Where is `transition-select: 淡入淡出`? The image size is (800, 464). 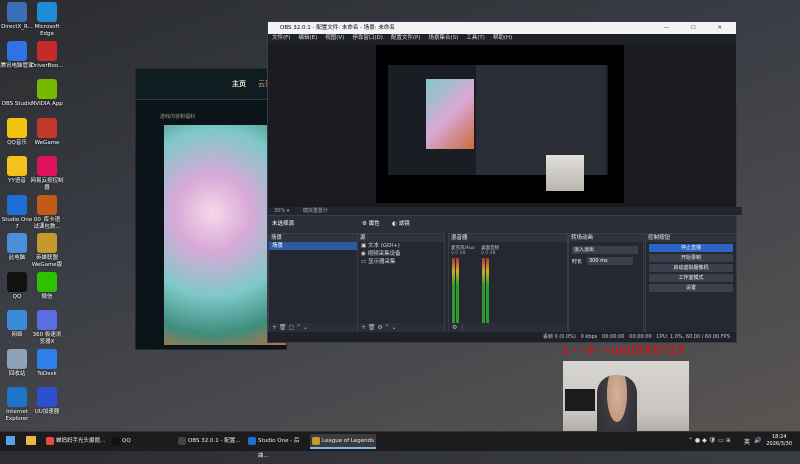
transition-select: 淡入淡出 is located at coordinates (605, 250).